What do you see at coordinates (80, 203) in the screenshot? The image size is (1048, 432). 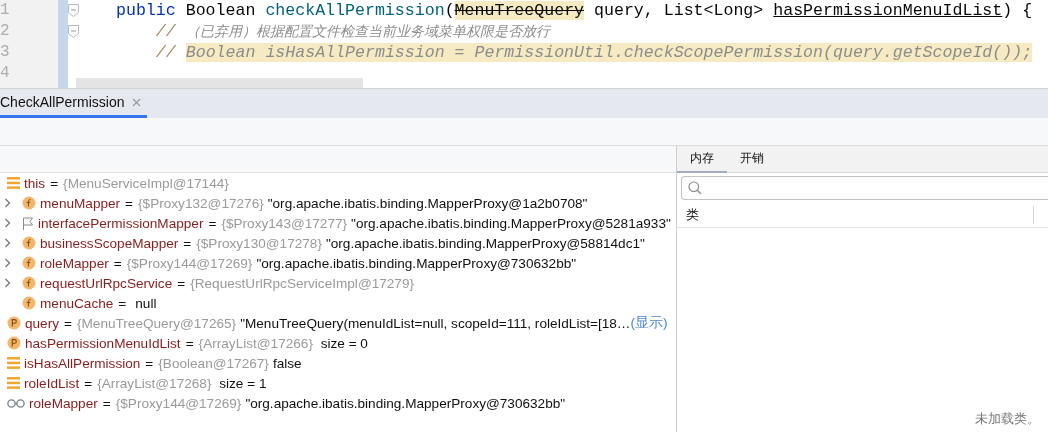 I see `variable-name: menuMapper` at bounding box center [80, 203].